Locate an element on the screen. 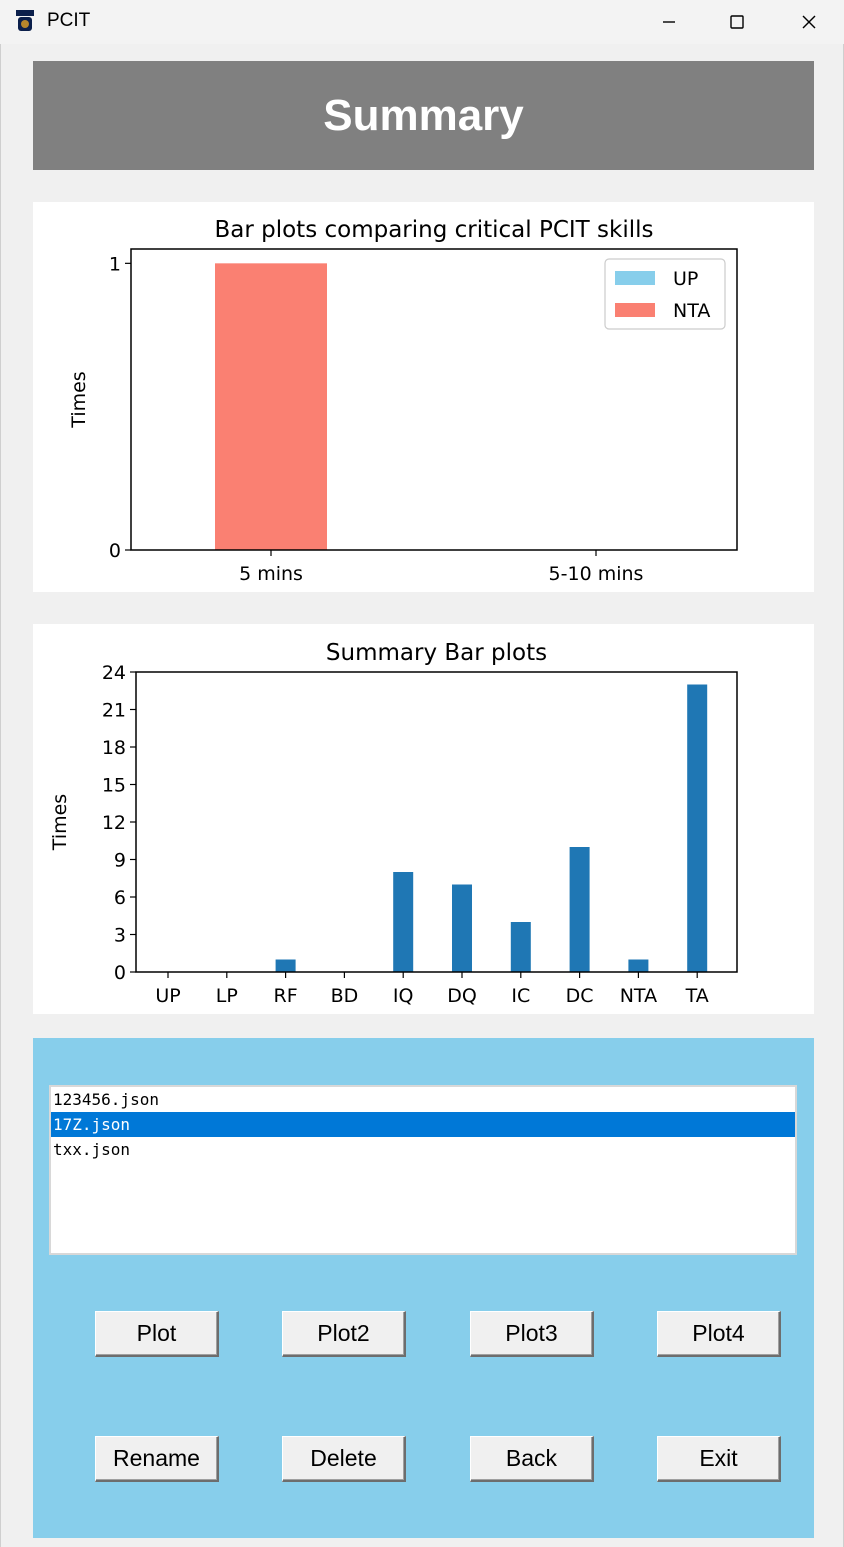 The width and height of the screenshot is (844, 1547). y-tick-label: 6 is located at coordinates (120, 898).